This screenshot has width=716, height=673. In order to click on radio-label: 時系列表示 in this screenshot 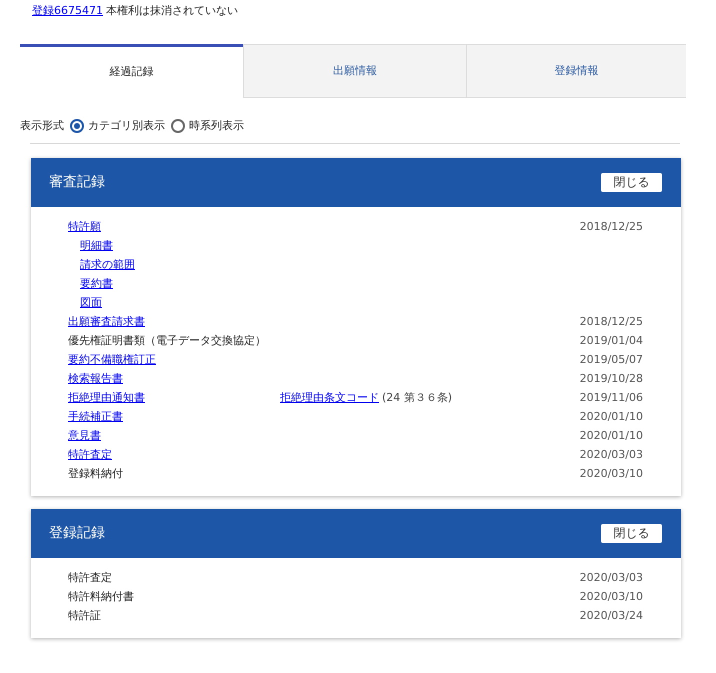, I will do `click(216, 126)`.